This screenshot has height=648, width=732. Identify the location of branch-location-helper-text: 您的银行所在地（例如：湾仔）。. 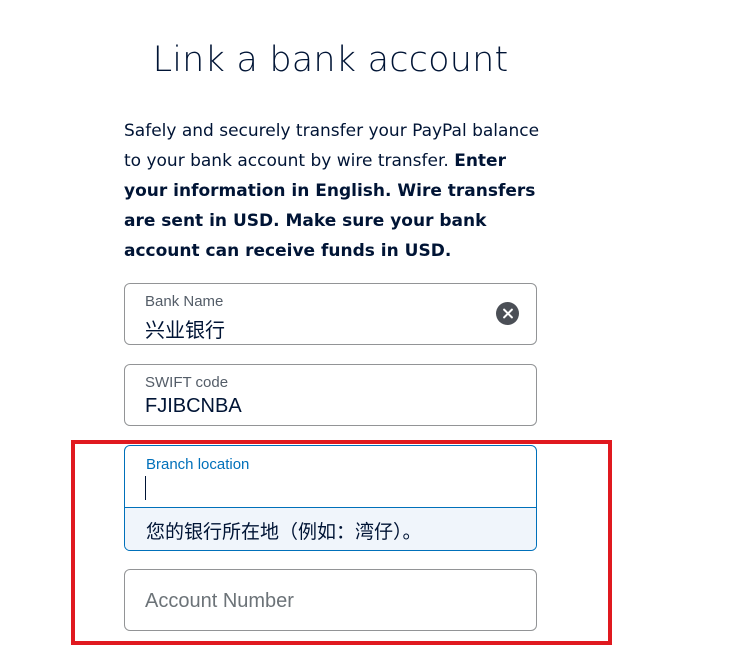
(284, 532).